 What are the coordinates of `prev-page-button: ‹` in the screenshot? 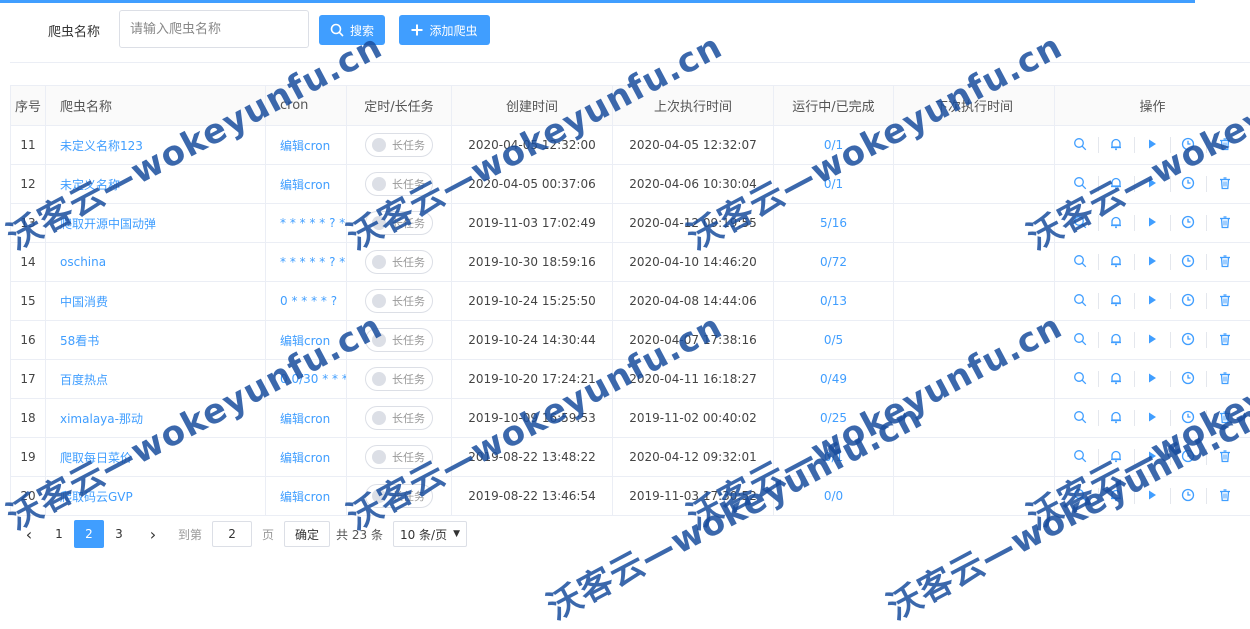 It's located at (29, 534).